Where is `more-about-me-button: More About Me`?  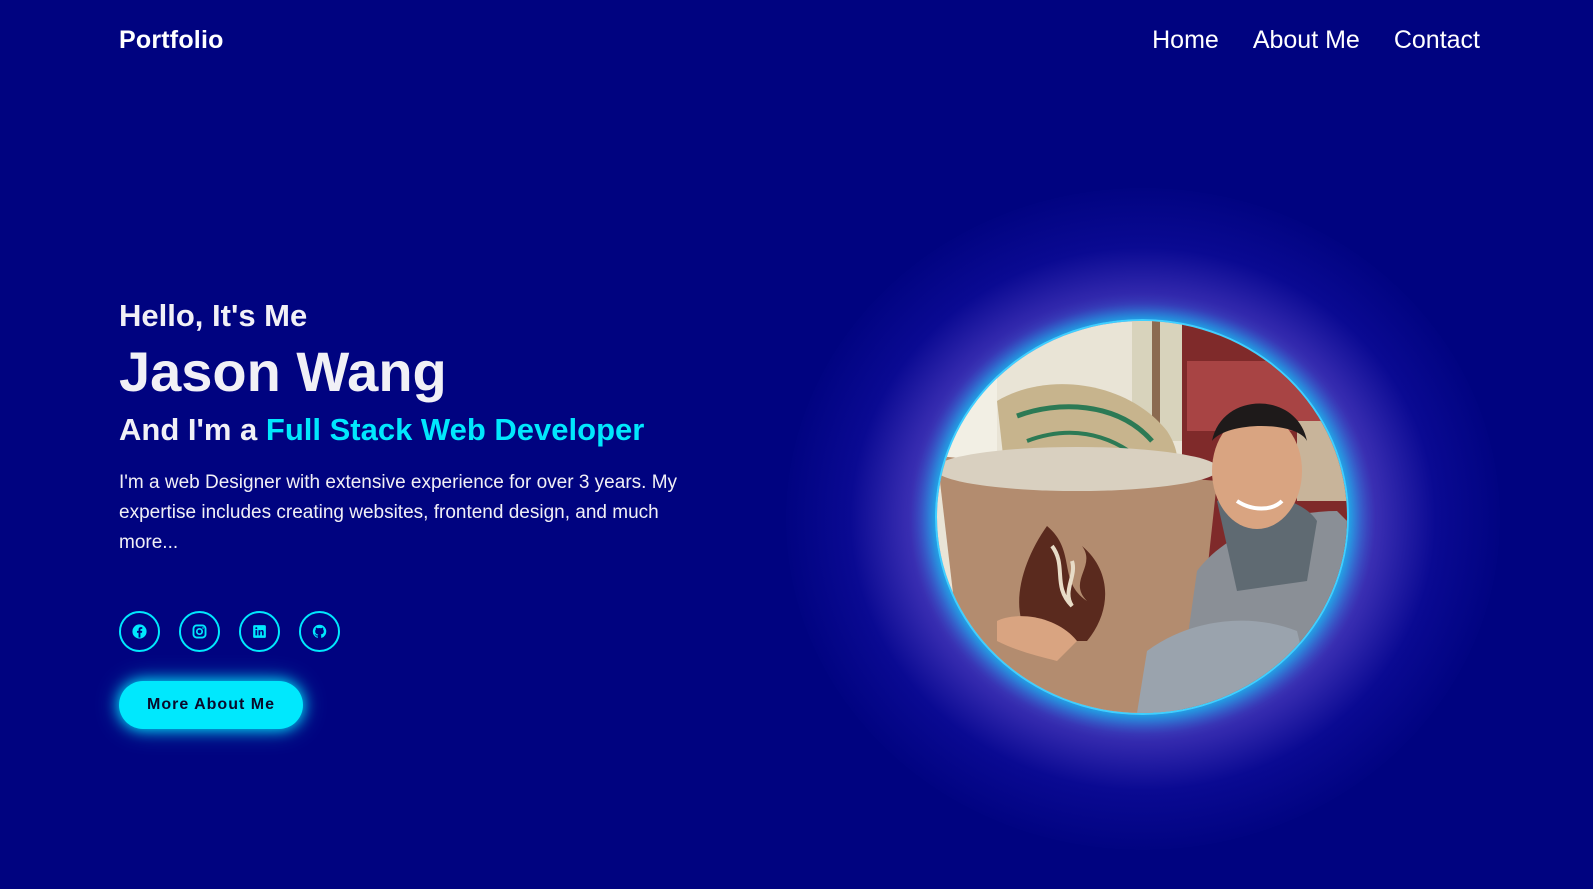 more-about-me-button: More About Me is located at coordinates (211, 705).